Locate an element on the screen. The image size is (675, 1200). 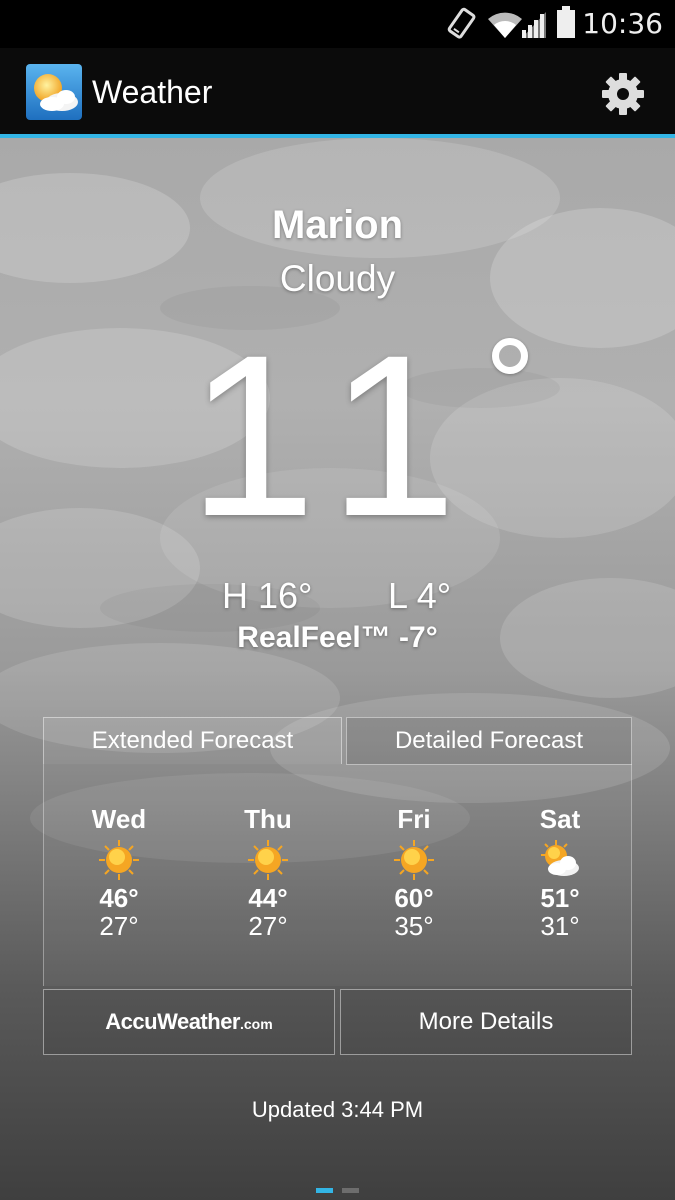
forecast-high: 60° is located at coordinates (414, 898).